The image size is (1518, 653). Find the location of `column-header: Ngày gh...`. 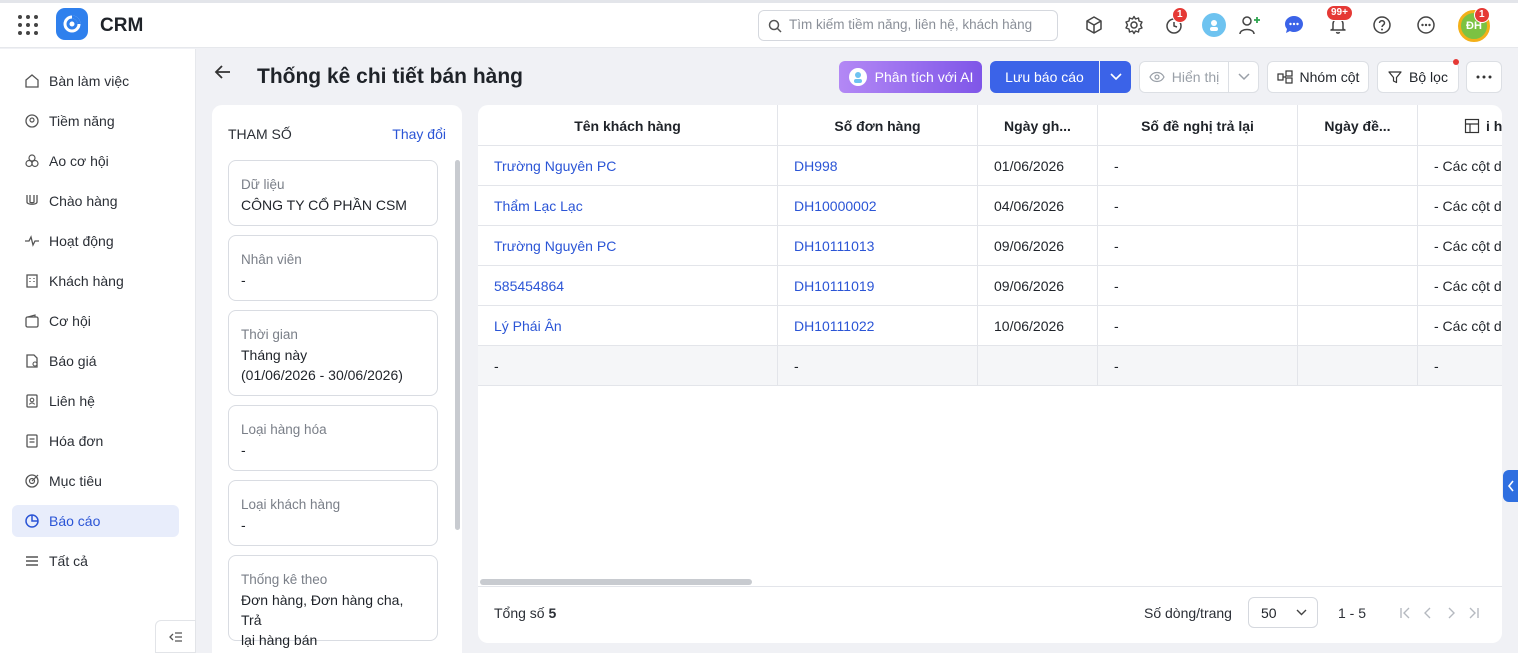

column-header: Ngày gh... is located at coordinates (1038, 125).